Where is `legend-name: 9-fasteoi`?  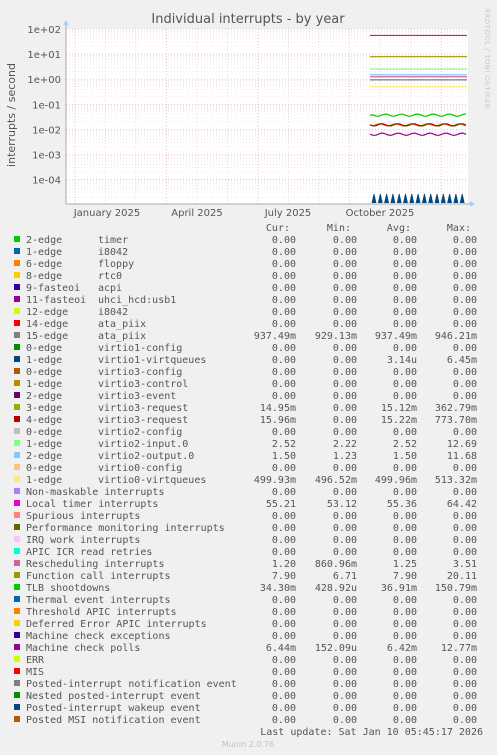
legend-name: 9-fasteoi is located at coordinates (53, 288).